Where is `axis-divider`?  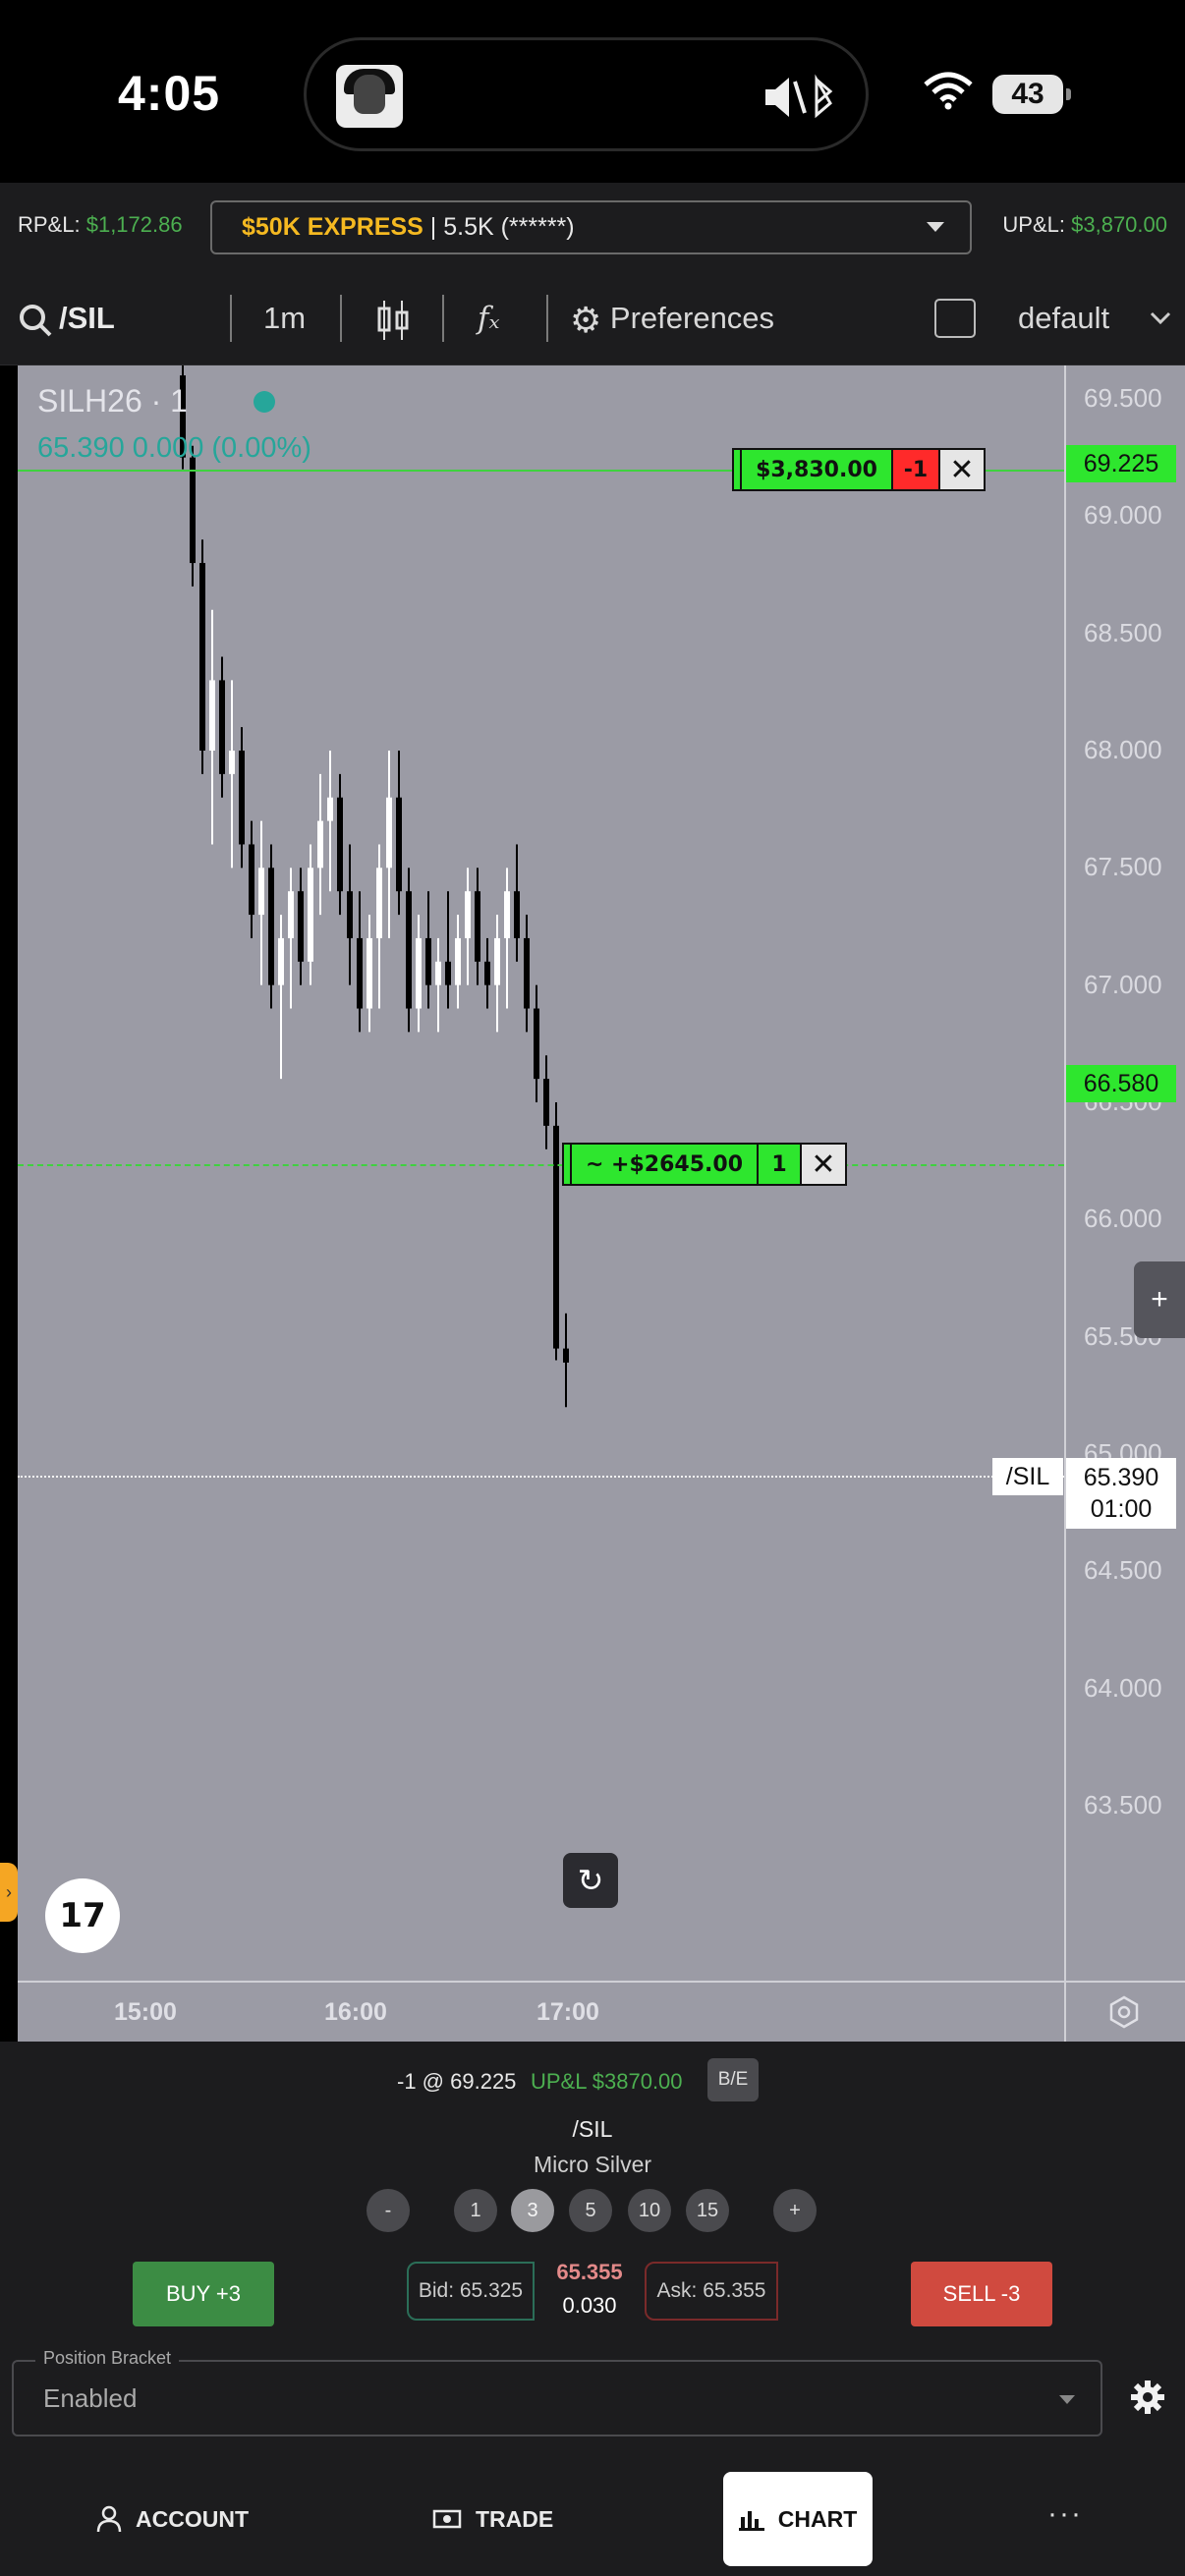
axis-divider is located at coordinates (1065, 2013).